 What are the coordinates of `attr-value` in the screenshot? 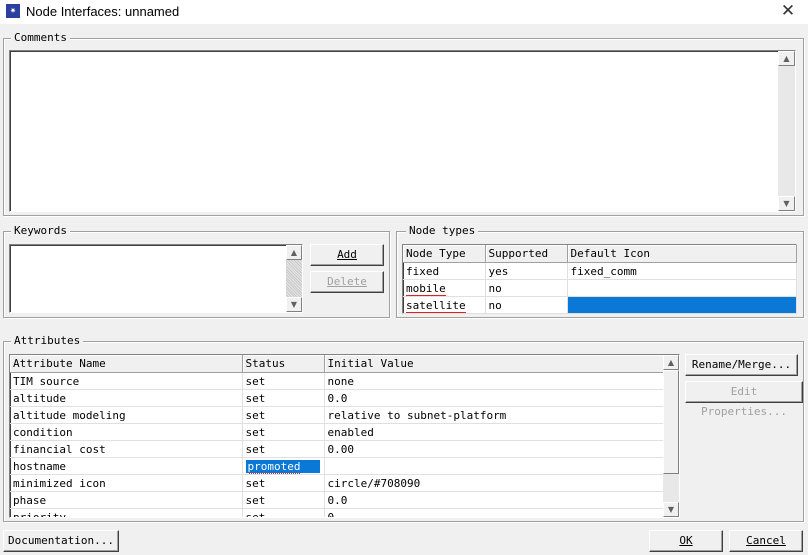 It's located at (494, 466).